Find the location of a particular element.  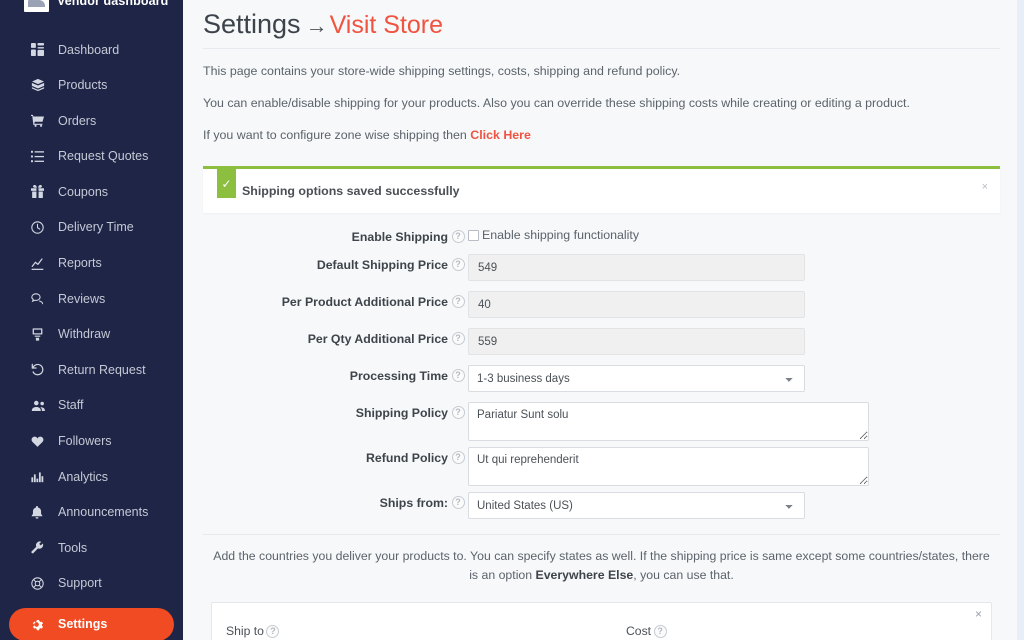

per-product-additional-price-label: Per Product Additional Price is located at coordinates (364, 302).